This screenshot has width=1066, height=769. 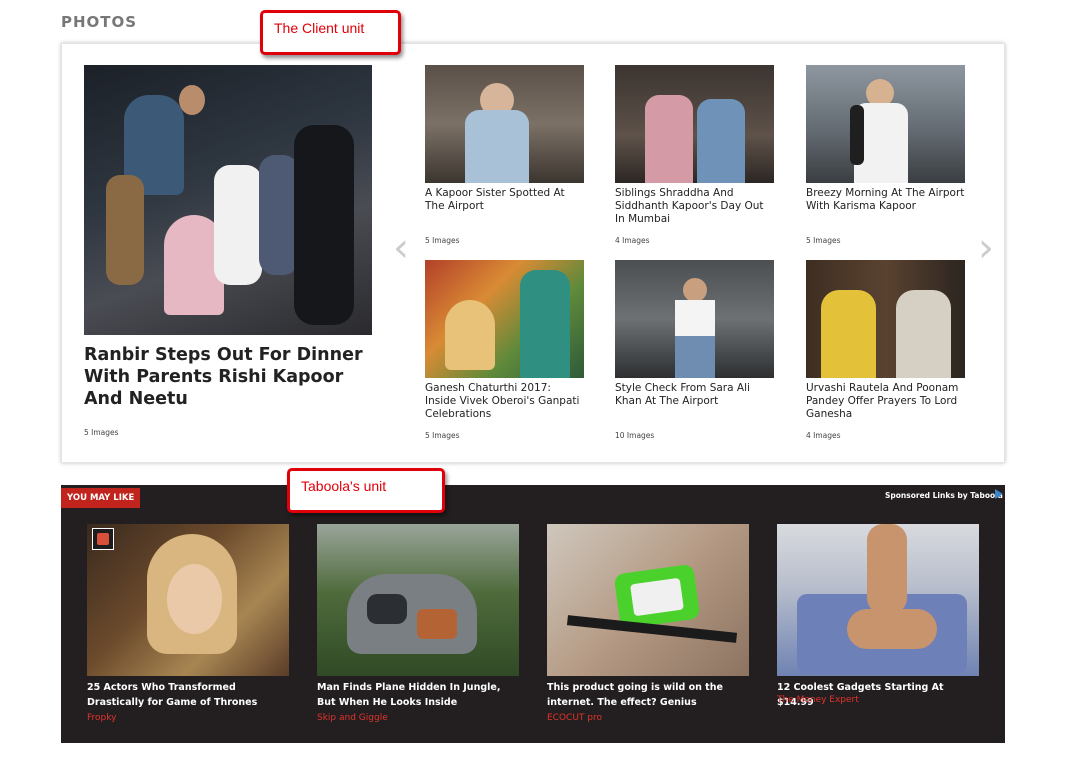 I want to click on adchoices-icon, so click(x=999, y=494).